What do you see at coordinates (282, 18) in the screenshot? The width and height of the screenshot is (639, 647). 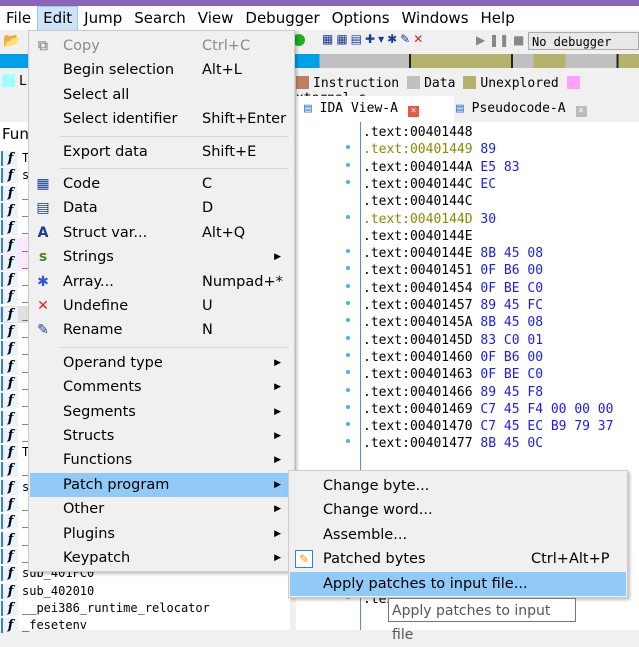 I see `menu-debugger: Debugger` at bounding box center [282, 18].